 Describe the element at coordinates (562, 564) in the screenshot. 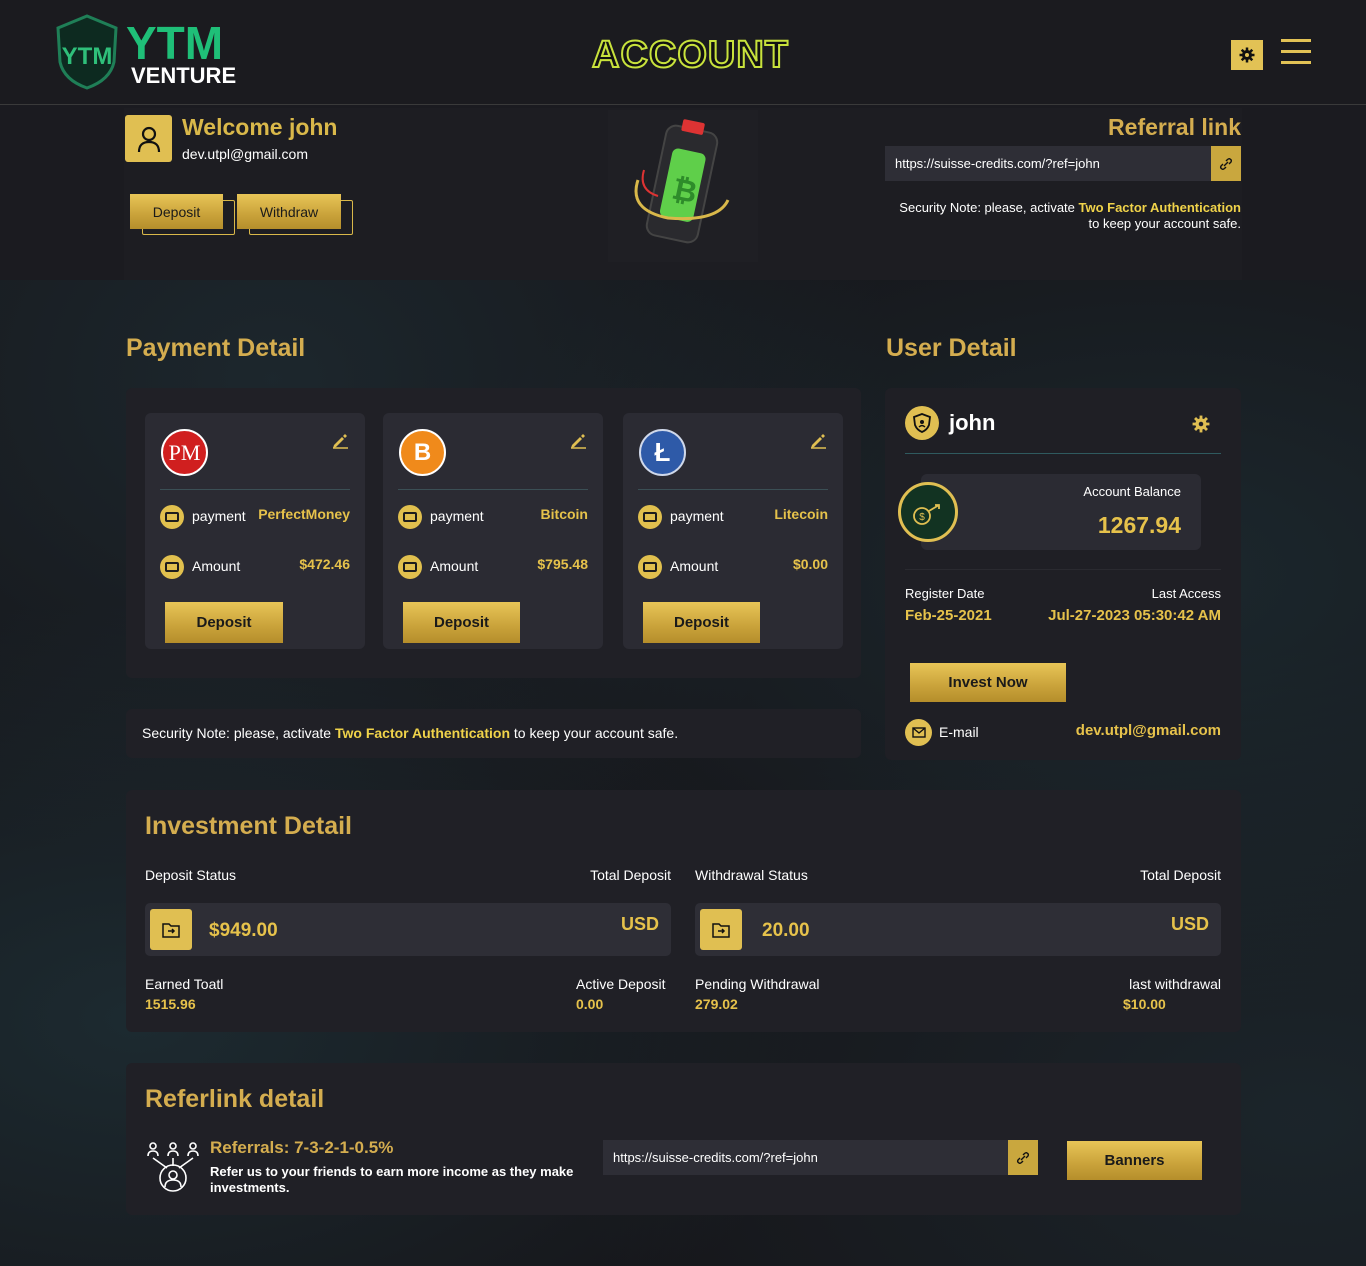

I see `amount-value: $795.48` at that location.